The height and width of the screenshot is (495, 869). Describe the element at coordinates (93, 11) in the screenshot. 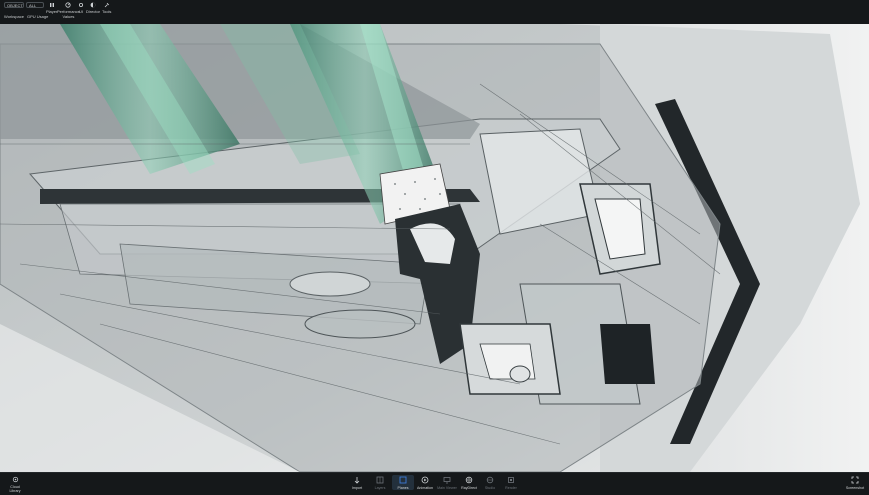

I see `toolbar-director-label: Director` at that location.